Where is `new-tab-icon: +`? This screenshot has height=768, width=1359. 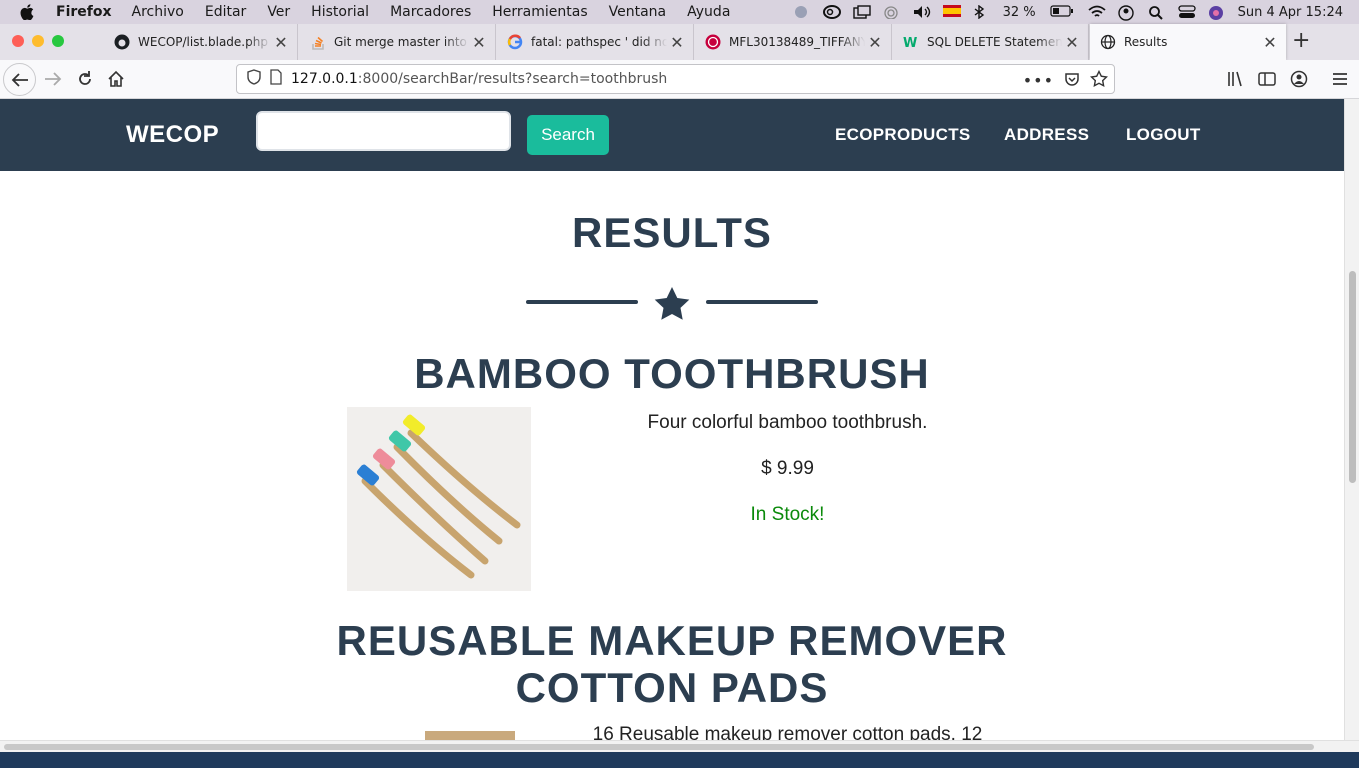 new-tab-icon: + is located at coordinates (1301, 40).